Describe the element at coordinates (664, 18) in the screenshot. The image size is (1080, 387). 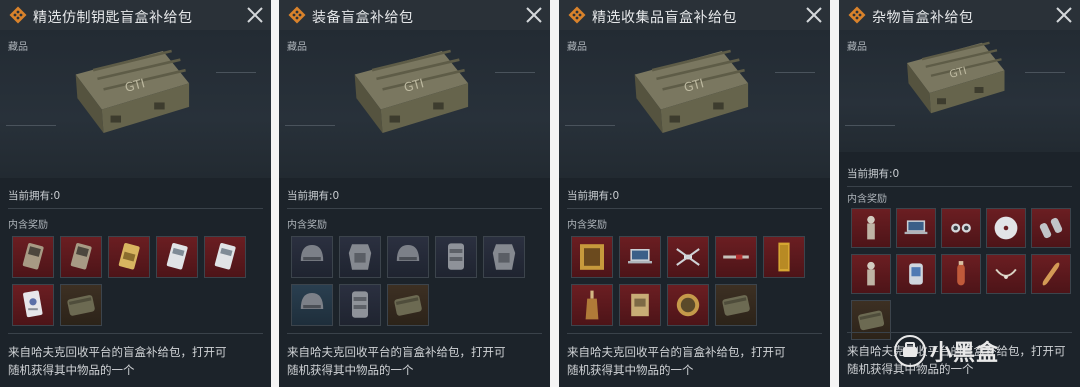
I see `pack-title: 精选收集品盲盒补给包` at that location.